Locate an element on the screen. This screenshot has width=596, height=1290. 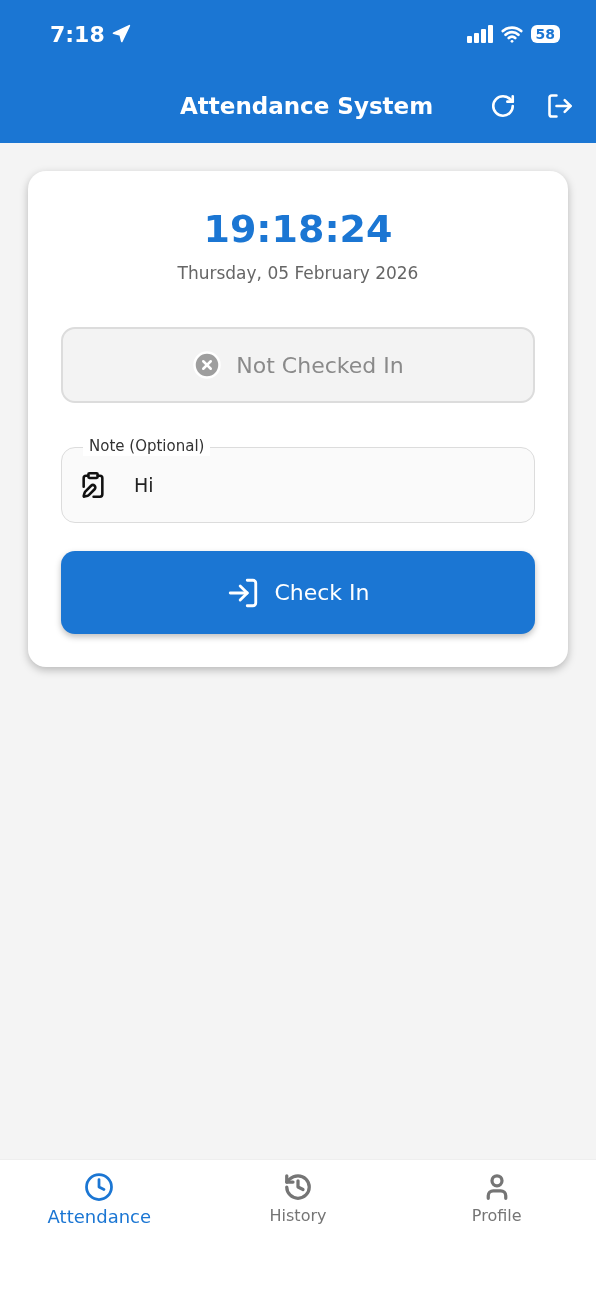
clock-icon is located at coordinates (99, 1187).